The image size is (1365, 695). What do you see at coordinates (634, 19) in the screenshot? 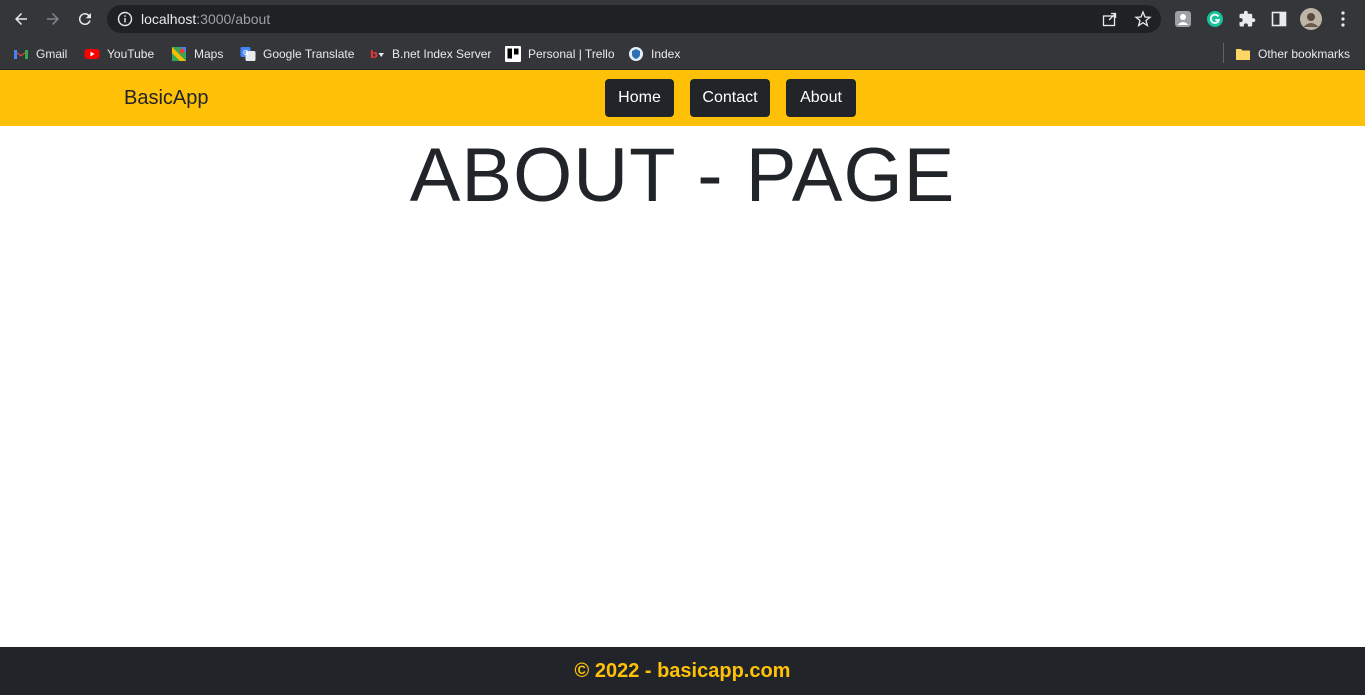
I see `address-bar: localhost:3000/about` at bounding box center [634, 19].